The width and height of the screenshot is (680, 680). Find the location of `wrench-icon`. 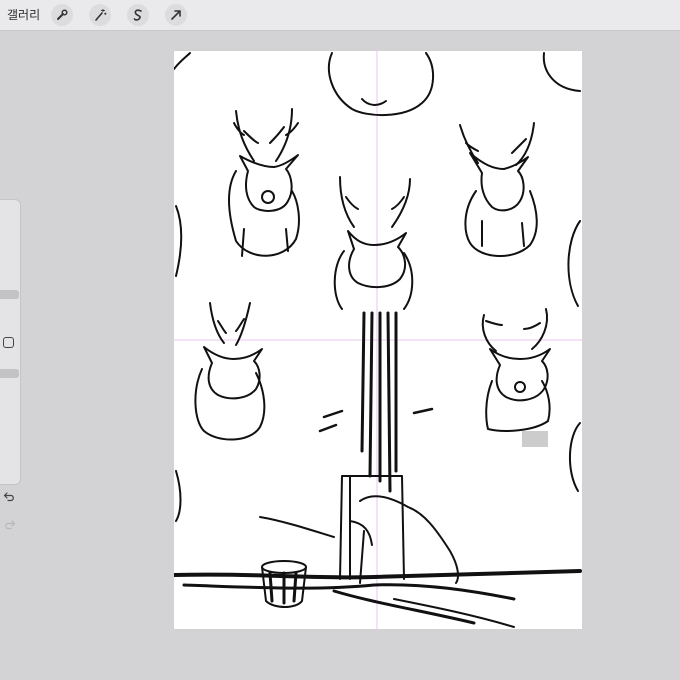

wrench-icon is located at coordinates (62, 14).